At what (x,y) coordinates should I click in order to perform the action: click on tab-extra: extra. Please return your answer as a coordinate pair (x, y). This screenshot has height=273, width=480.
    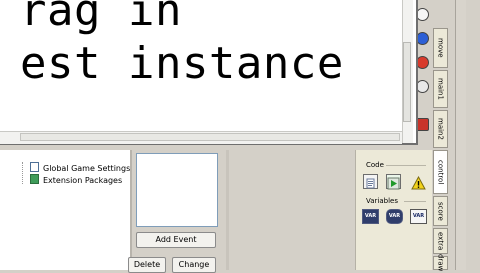
    Looking at the image, I should click on (440, 241).